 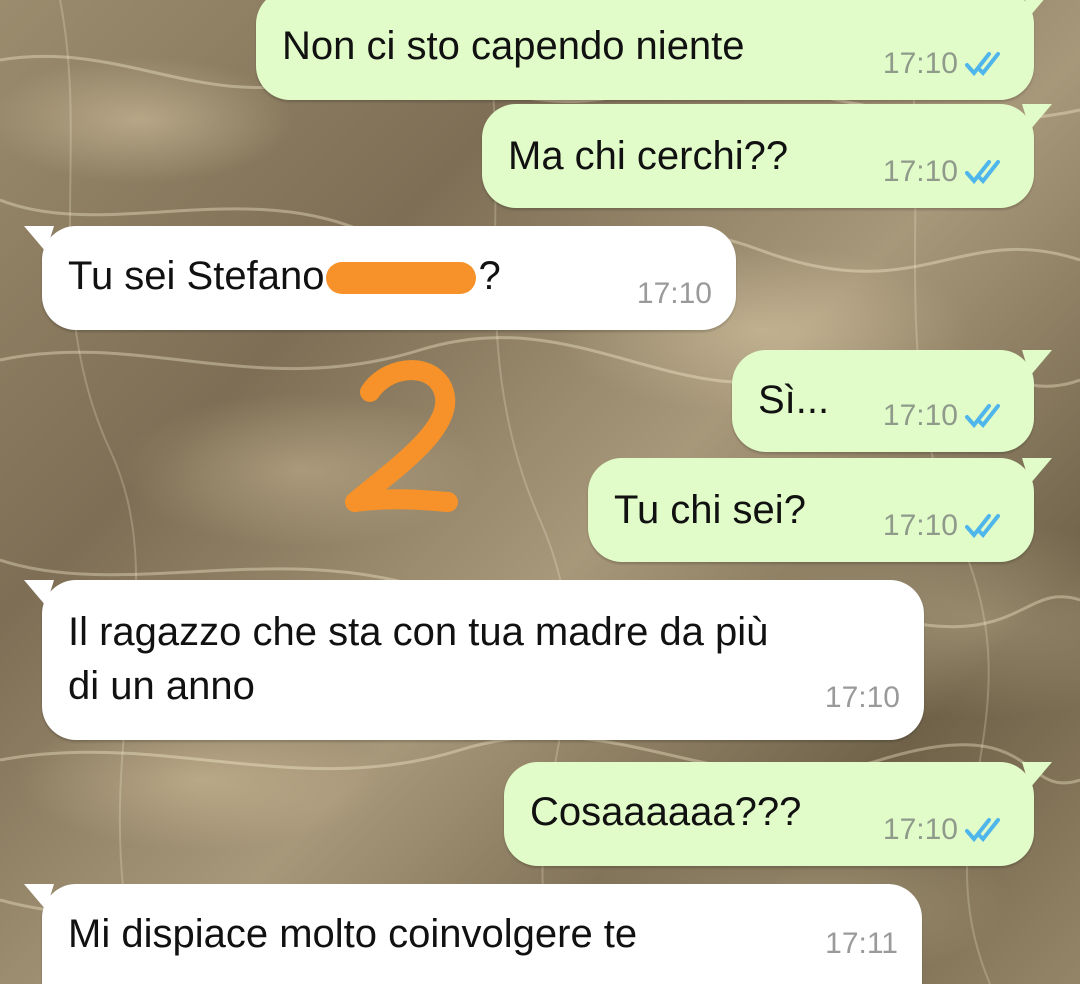 I want to click on message-bubble-outgoing: Sì... 17:10, so click(x=892, y=401).